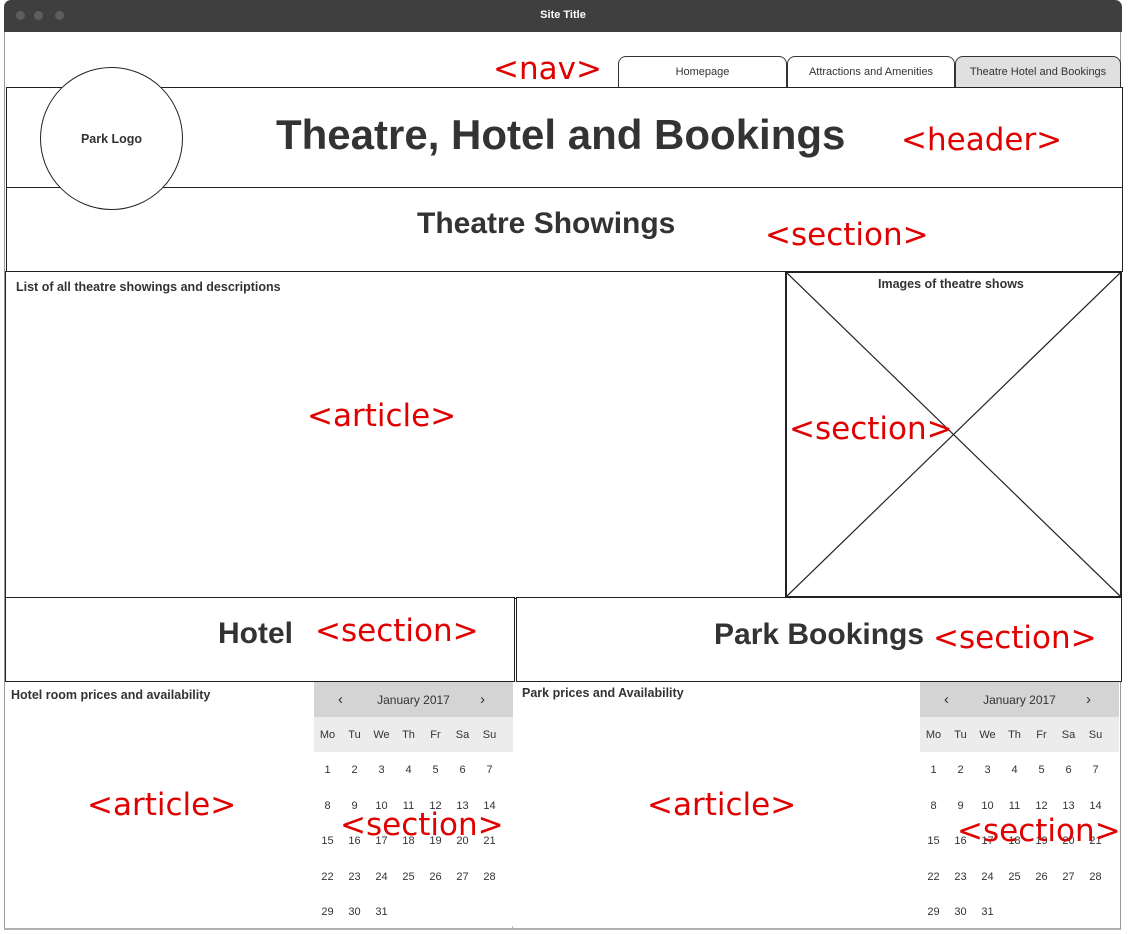 Image resolution: width=1128 pixels, height=934 pixels. What do you see at coordinates (546, 223) in the screenshot?
I see `theatre-section-title: Theatre Showings` at bounding box center [546, 223].